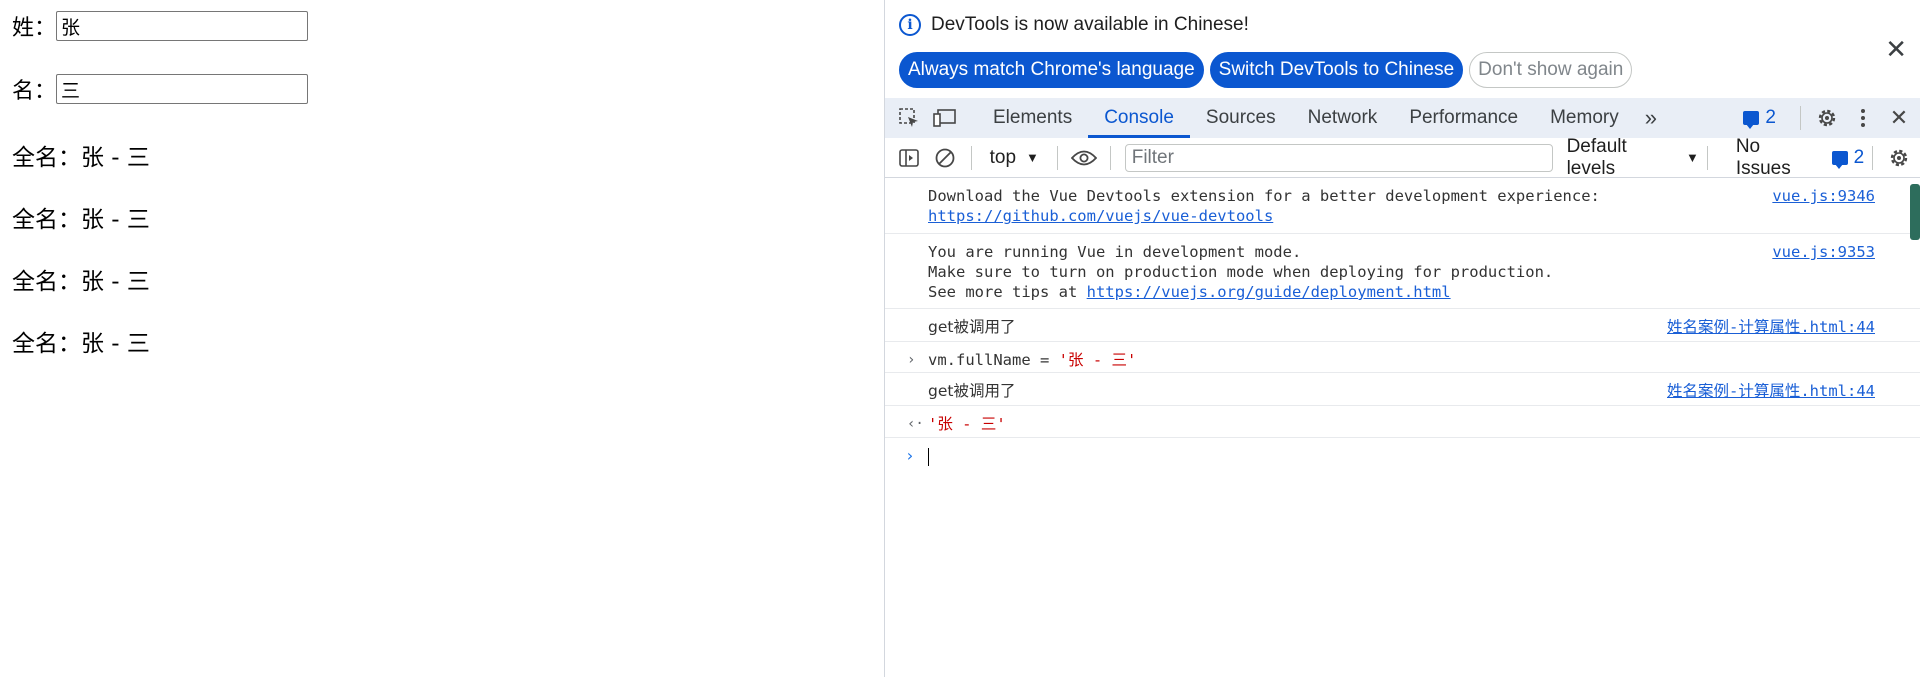  I want to click on banner-message: i DevTools is now available in Chinese!, so click(1074, 25).